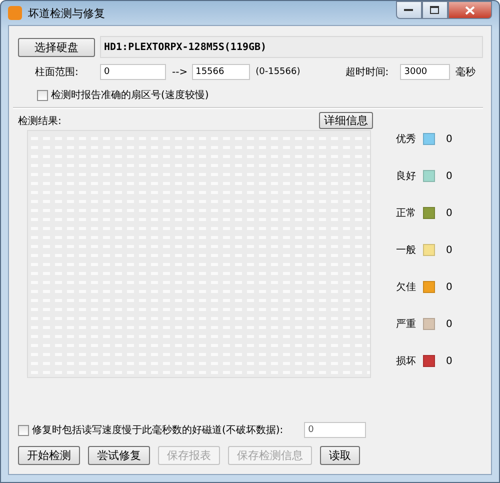  What do you see at coordinates (49, 455) in the screenshot?
I see `action-button: 开始检测` at bounding box center [49, 455].